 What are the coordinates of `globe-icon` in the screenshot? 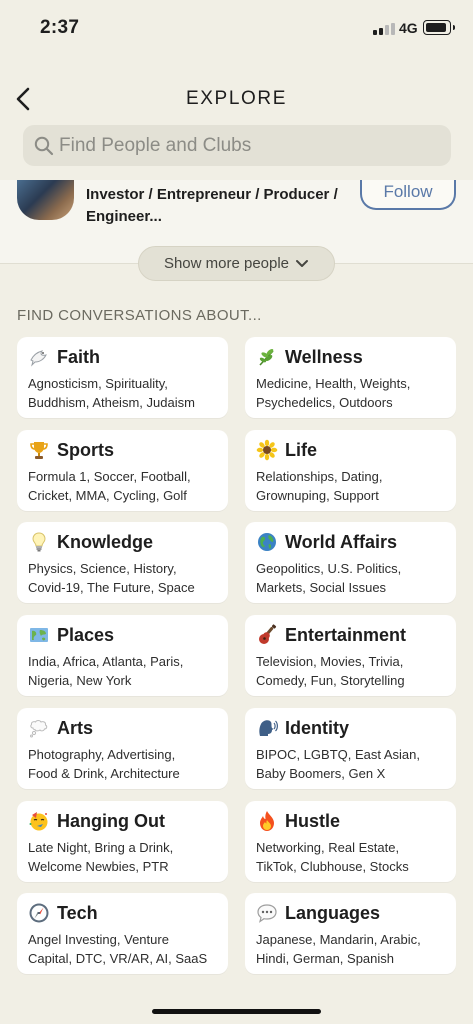 It's located at (267, 542).